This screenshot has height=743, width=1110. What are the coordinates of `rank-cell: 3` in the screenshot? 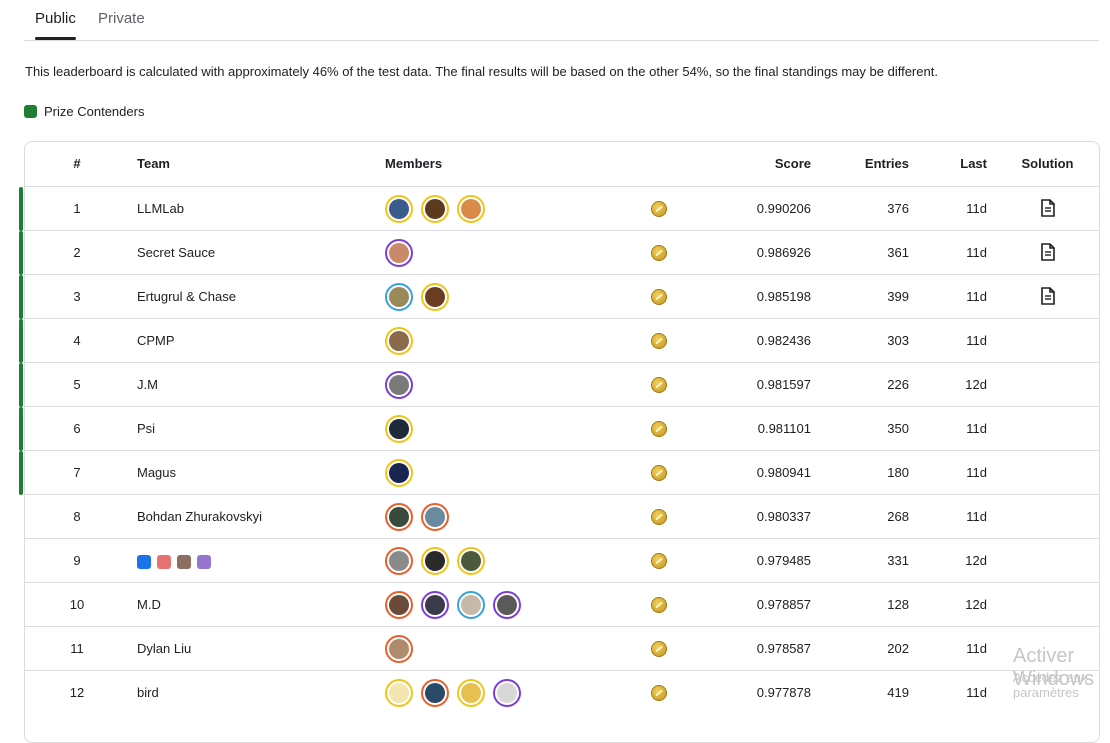 It's located at (77, 296).